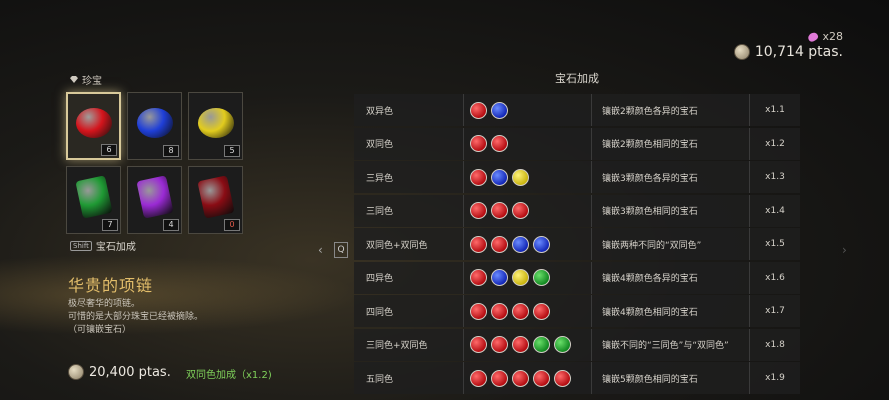 The height and width of the screenshot is (400, 889). Describe the element at coordinates (775, 177) in the screenshot. I see `bonus-multiplier: x1.3` at that location.